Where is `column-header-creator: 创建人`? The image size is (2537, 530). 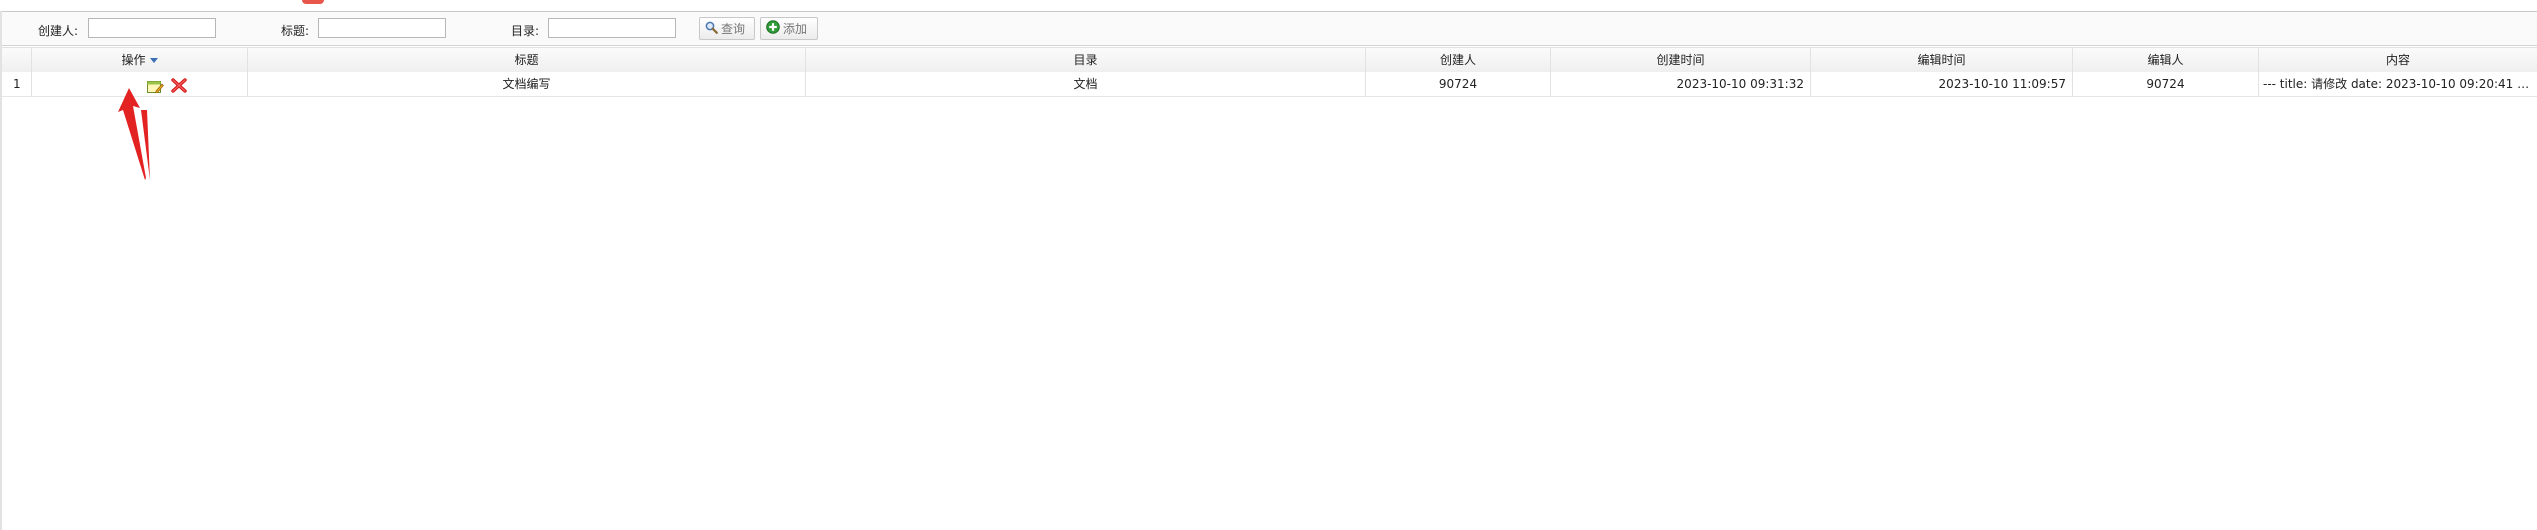 column-header-creator: 创建人 is located at coordinates (1458, 60).